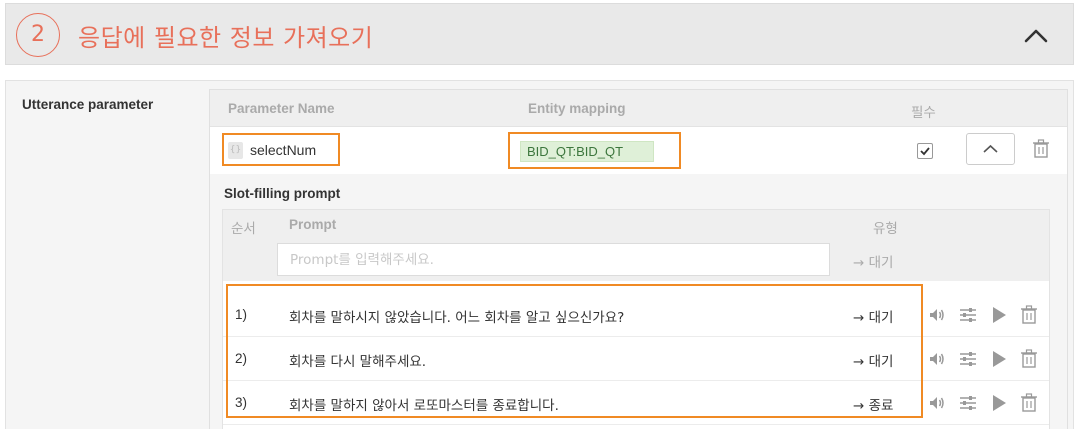 The image size is (1080, 429). I want to click on column-order: 순서, so click(243, 228).